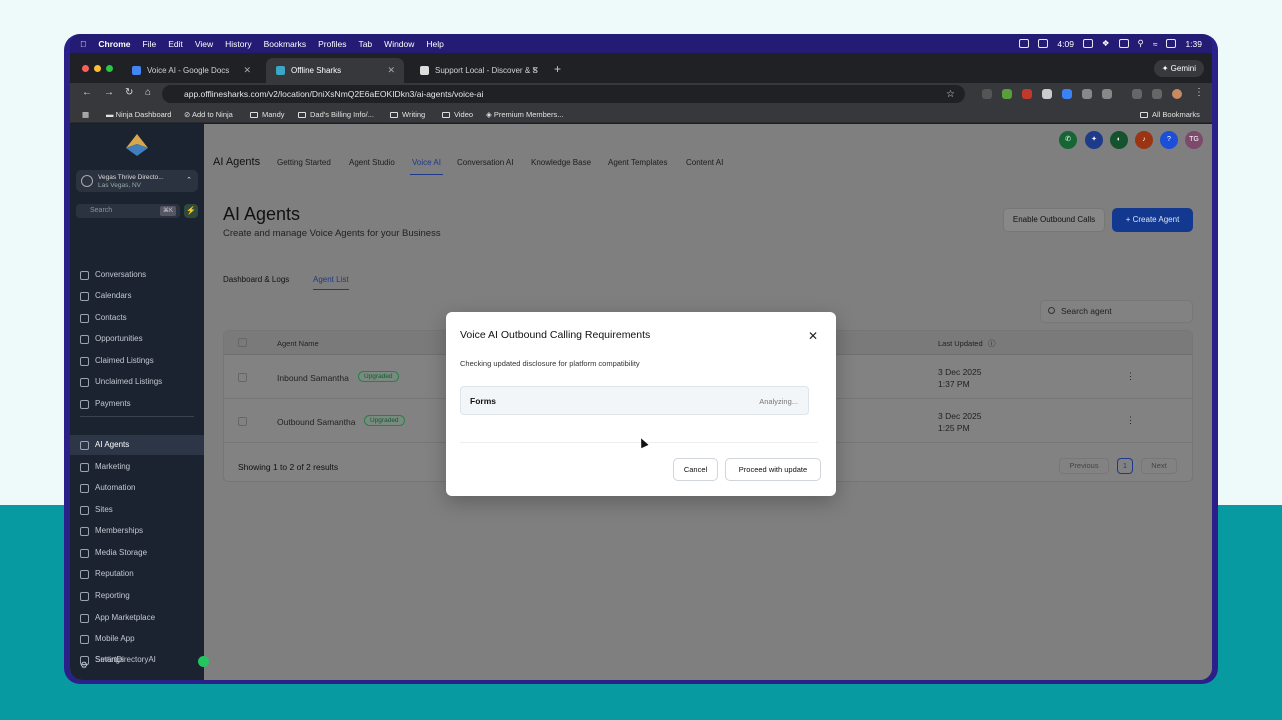  I want to click on proceed-with-update-button: Proceed with update, so click(773, 469).